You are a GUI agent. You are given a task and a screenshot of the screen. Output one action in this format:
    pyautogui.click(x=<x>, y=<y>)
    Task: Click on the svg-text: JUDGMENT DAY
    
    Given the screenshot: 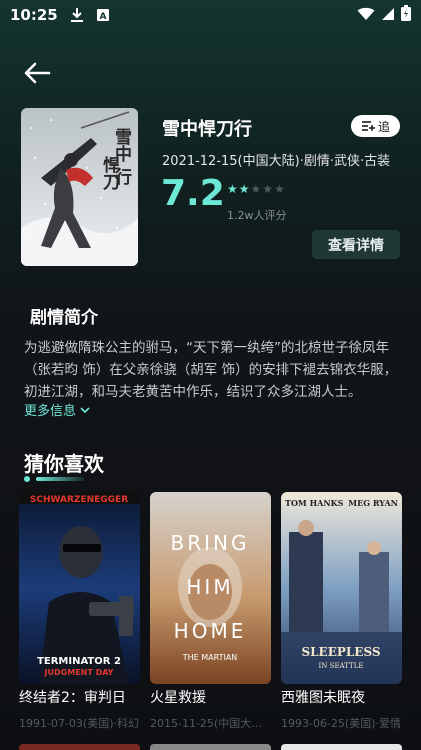 What is the action you would take?
    pyautogui.click(x=79, y=672)
    